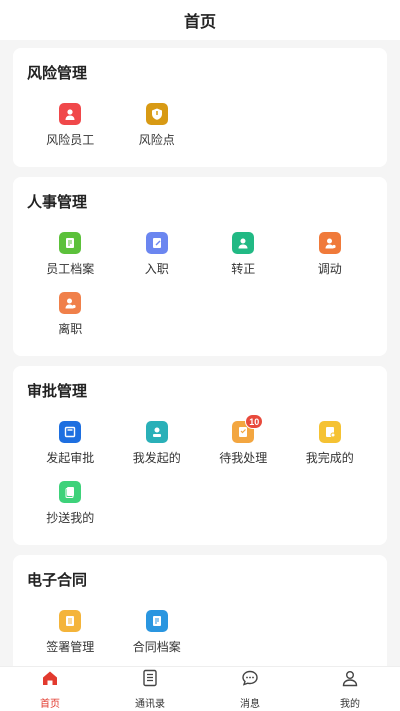  I want to click on menu-item-label: 风险员工, so click(70, 140).